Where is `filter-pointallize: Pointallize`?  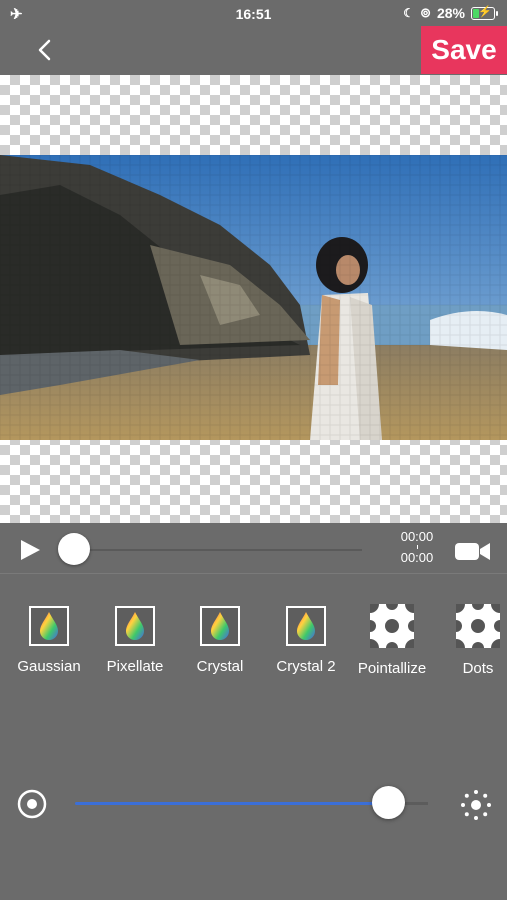 filter-pointallize: Pointallize is located at coordinates (392, 638).